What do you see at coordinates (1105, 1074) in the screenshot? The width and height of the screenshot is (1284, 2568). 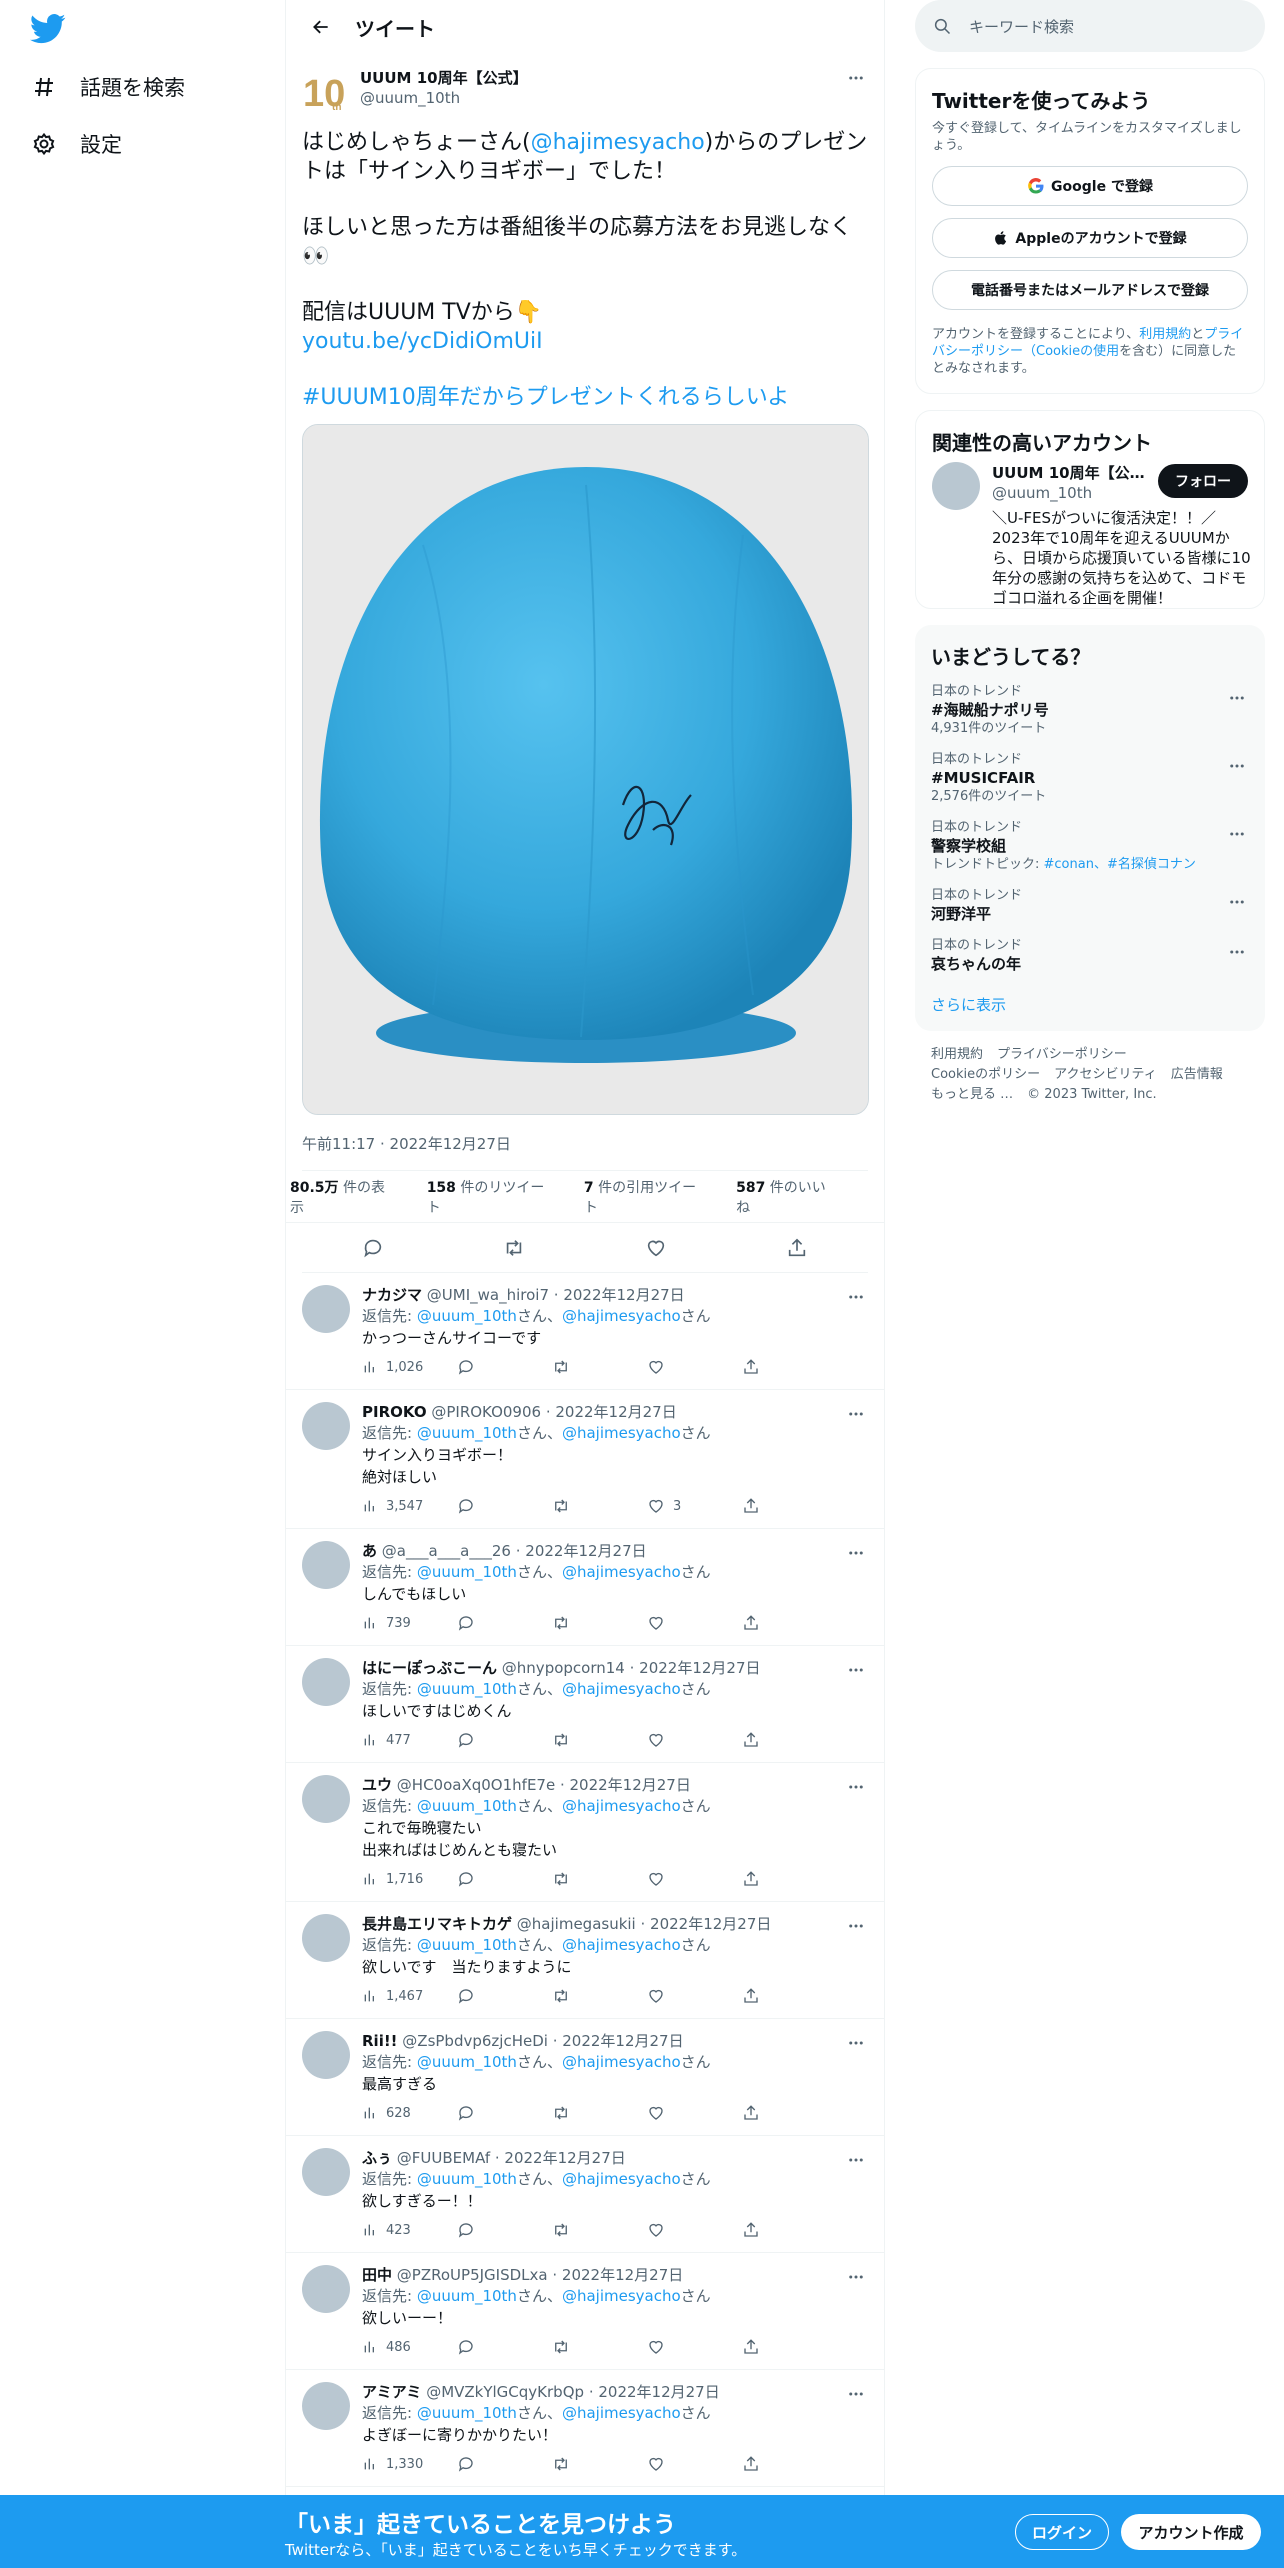 I see `footer-link: アクセシビリティ` at bounding box center [1105, 1074].